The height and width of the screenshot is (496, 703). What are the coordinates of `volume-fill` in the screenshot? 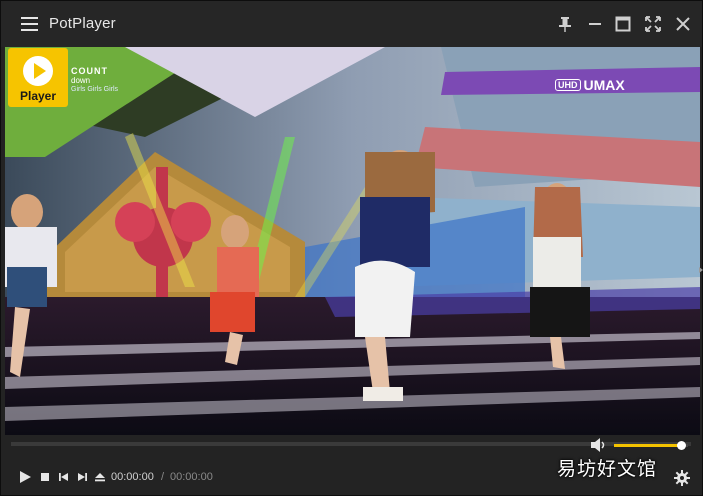 It's located at (647, 445).